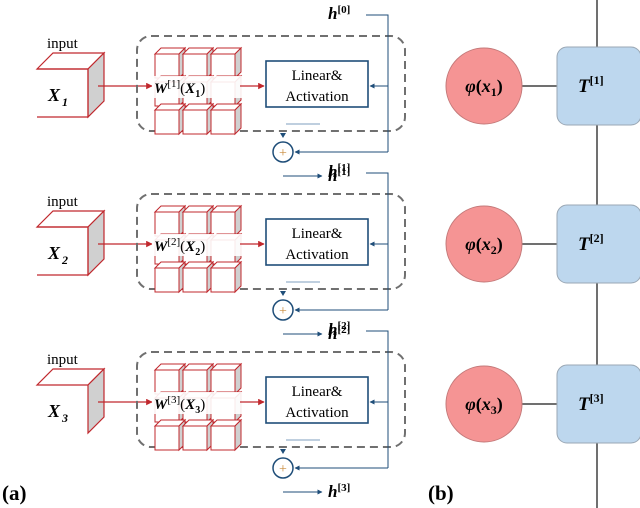  What do you see at coordinates (484, 245) in the screenshot?
I see `feature-map-label: φ(x2)` at bounding box center [484, 245].